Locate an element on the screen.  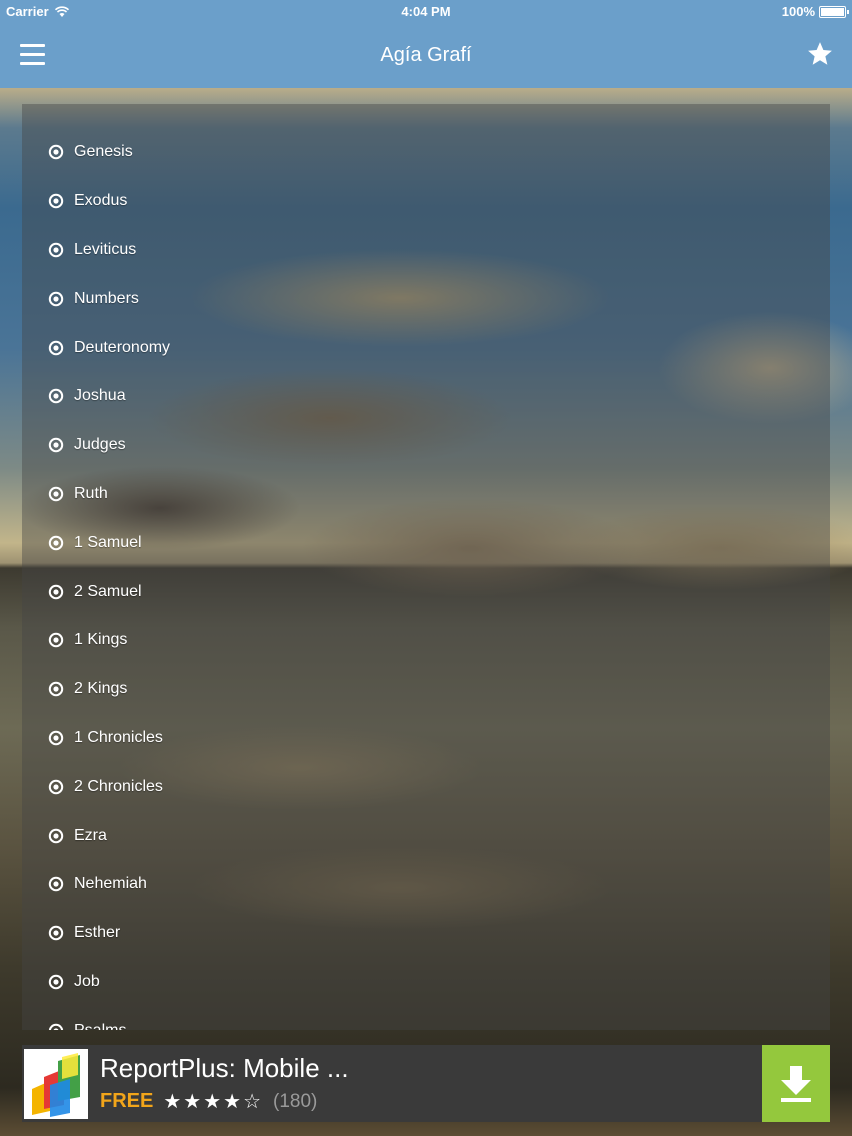
list-item: Judges is located at coordinates (426, 445).